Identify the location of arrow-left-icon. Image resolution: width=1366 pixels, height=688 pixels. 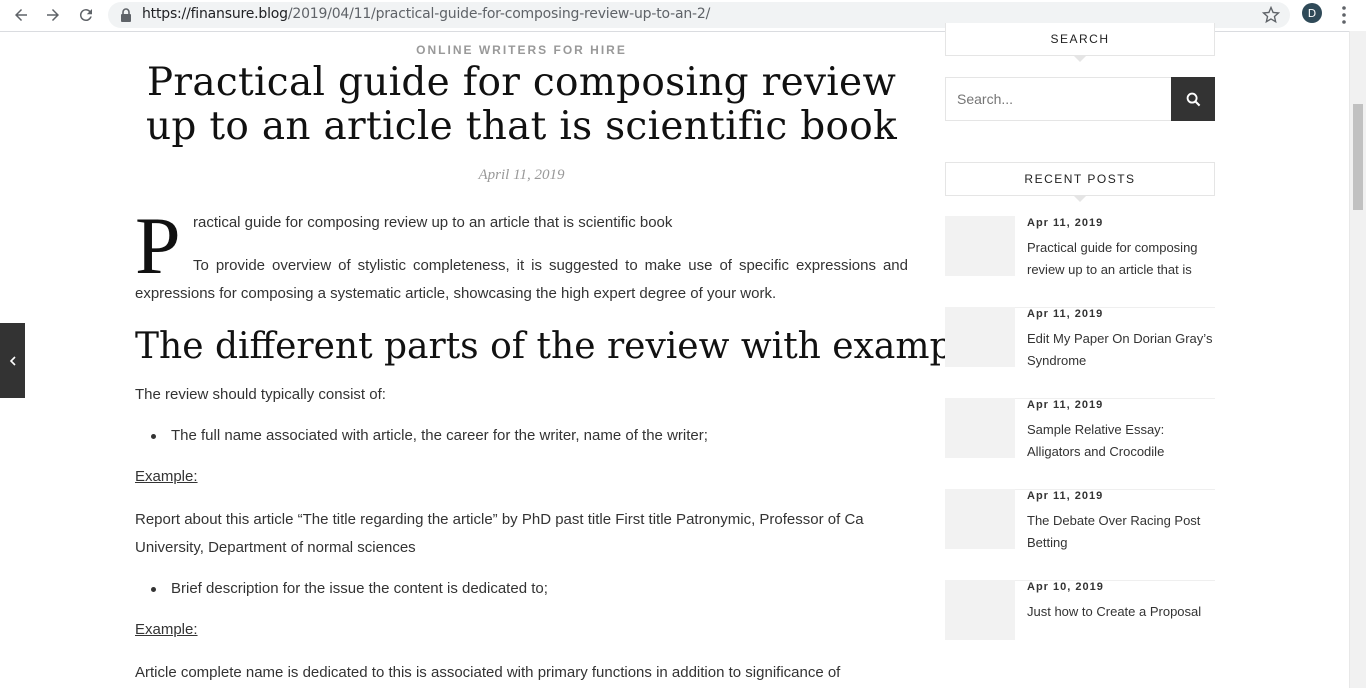
(21, 15).